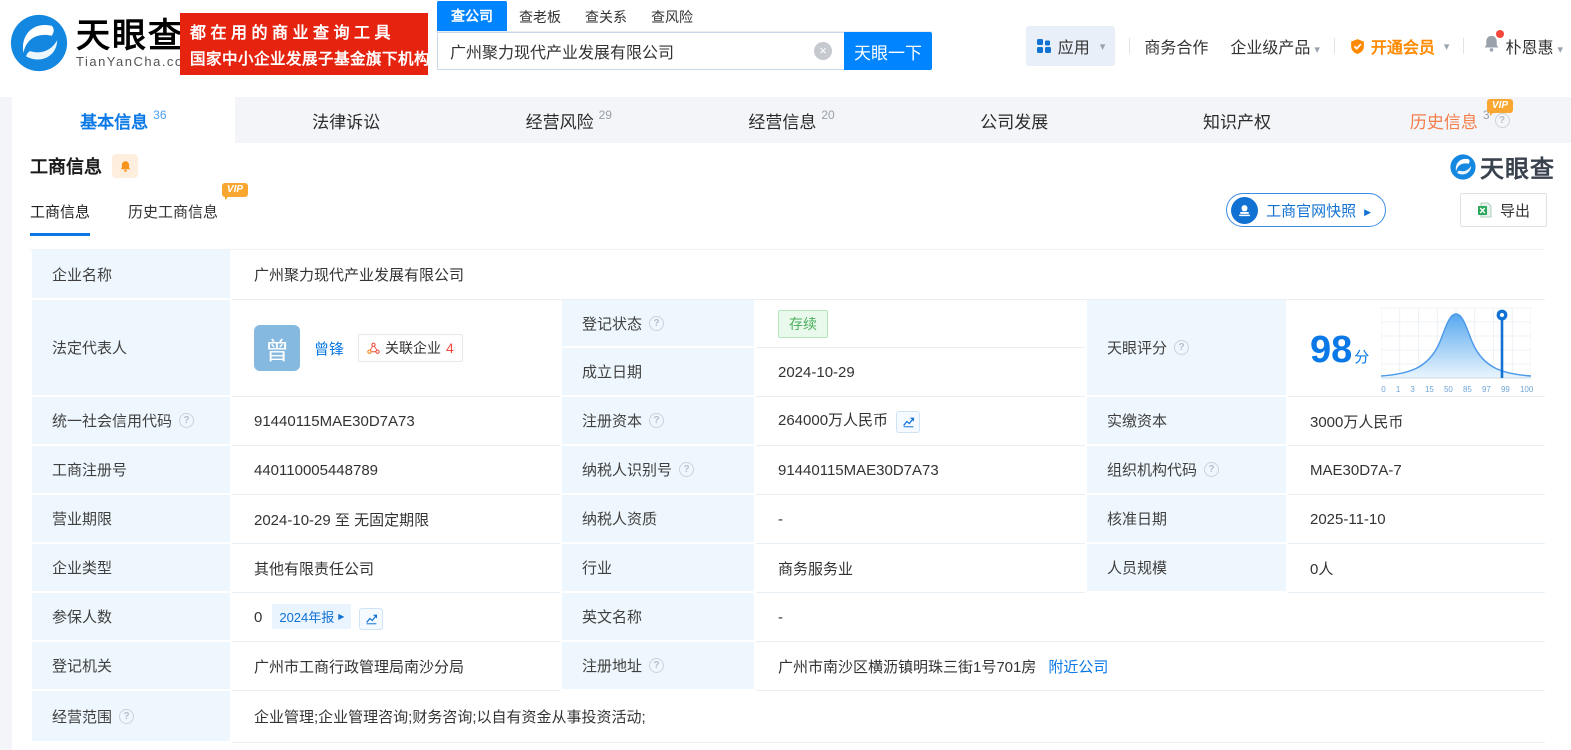 Image resolution: width=1571 pixels, height=750 pixels. Describe the element at coordinates (640, 51) in the screenshot. I see `search-input` at that location.